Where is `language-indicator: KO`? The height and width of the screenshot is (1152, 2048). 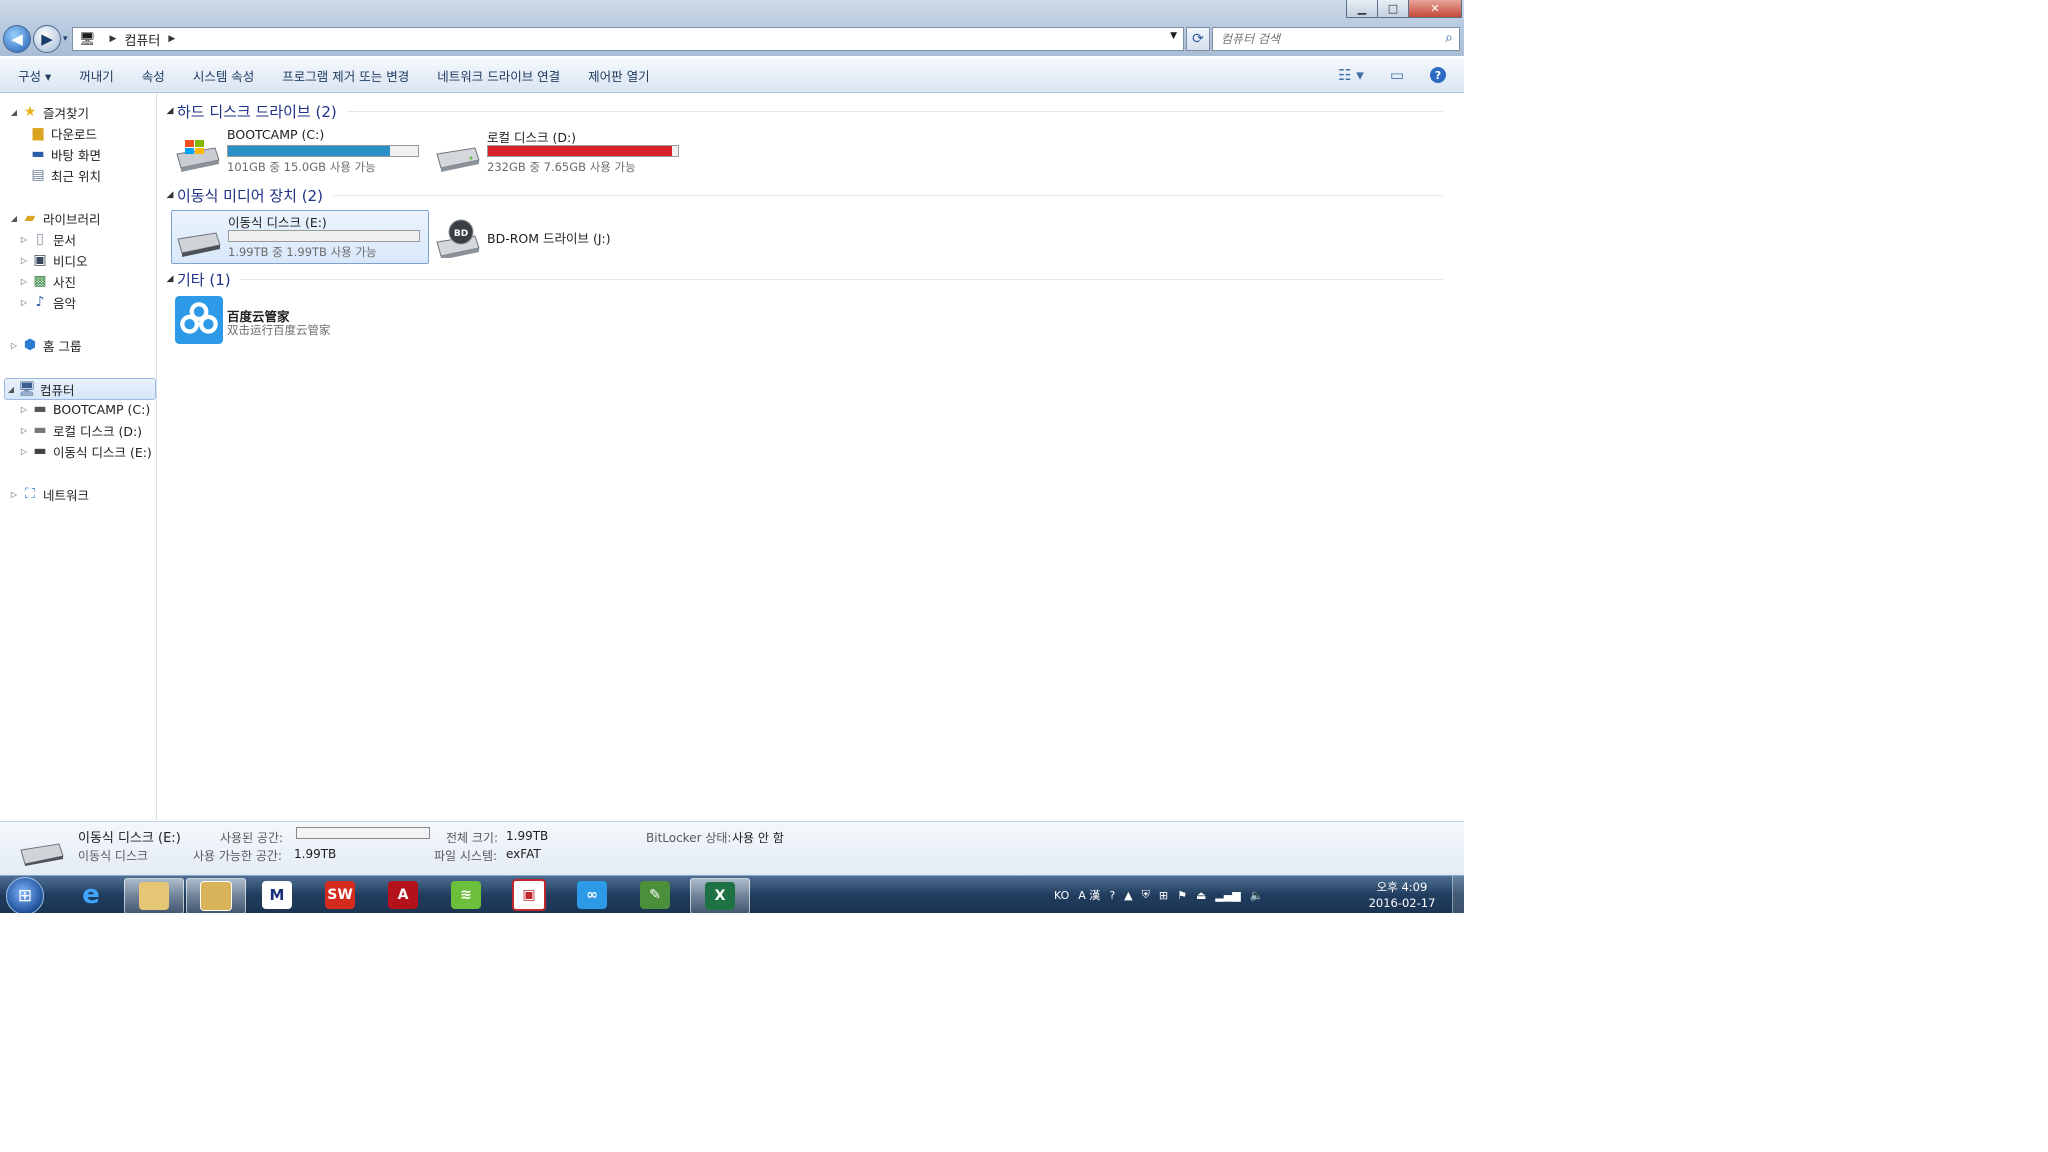
language-indicator: KO is located at coordinates (1061, 895).